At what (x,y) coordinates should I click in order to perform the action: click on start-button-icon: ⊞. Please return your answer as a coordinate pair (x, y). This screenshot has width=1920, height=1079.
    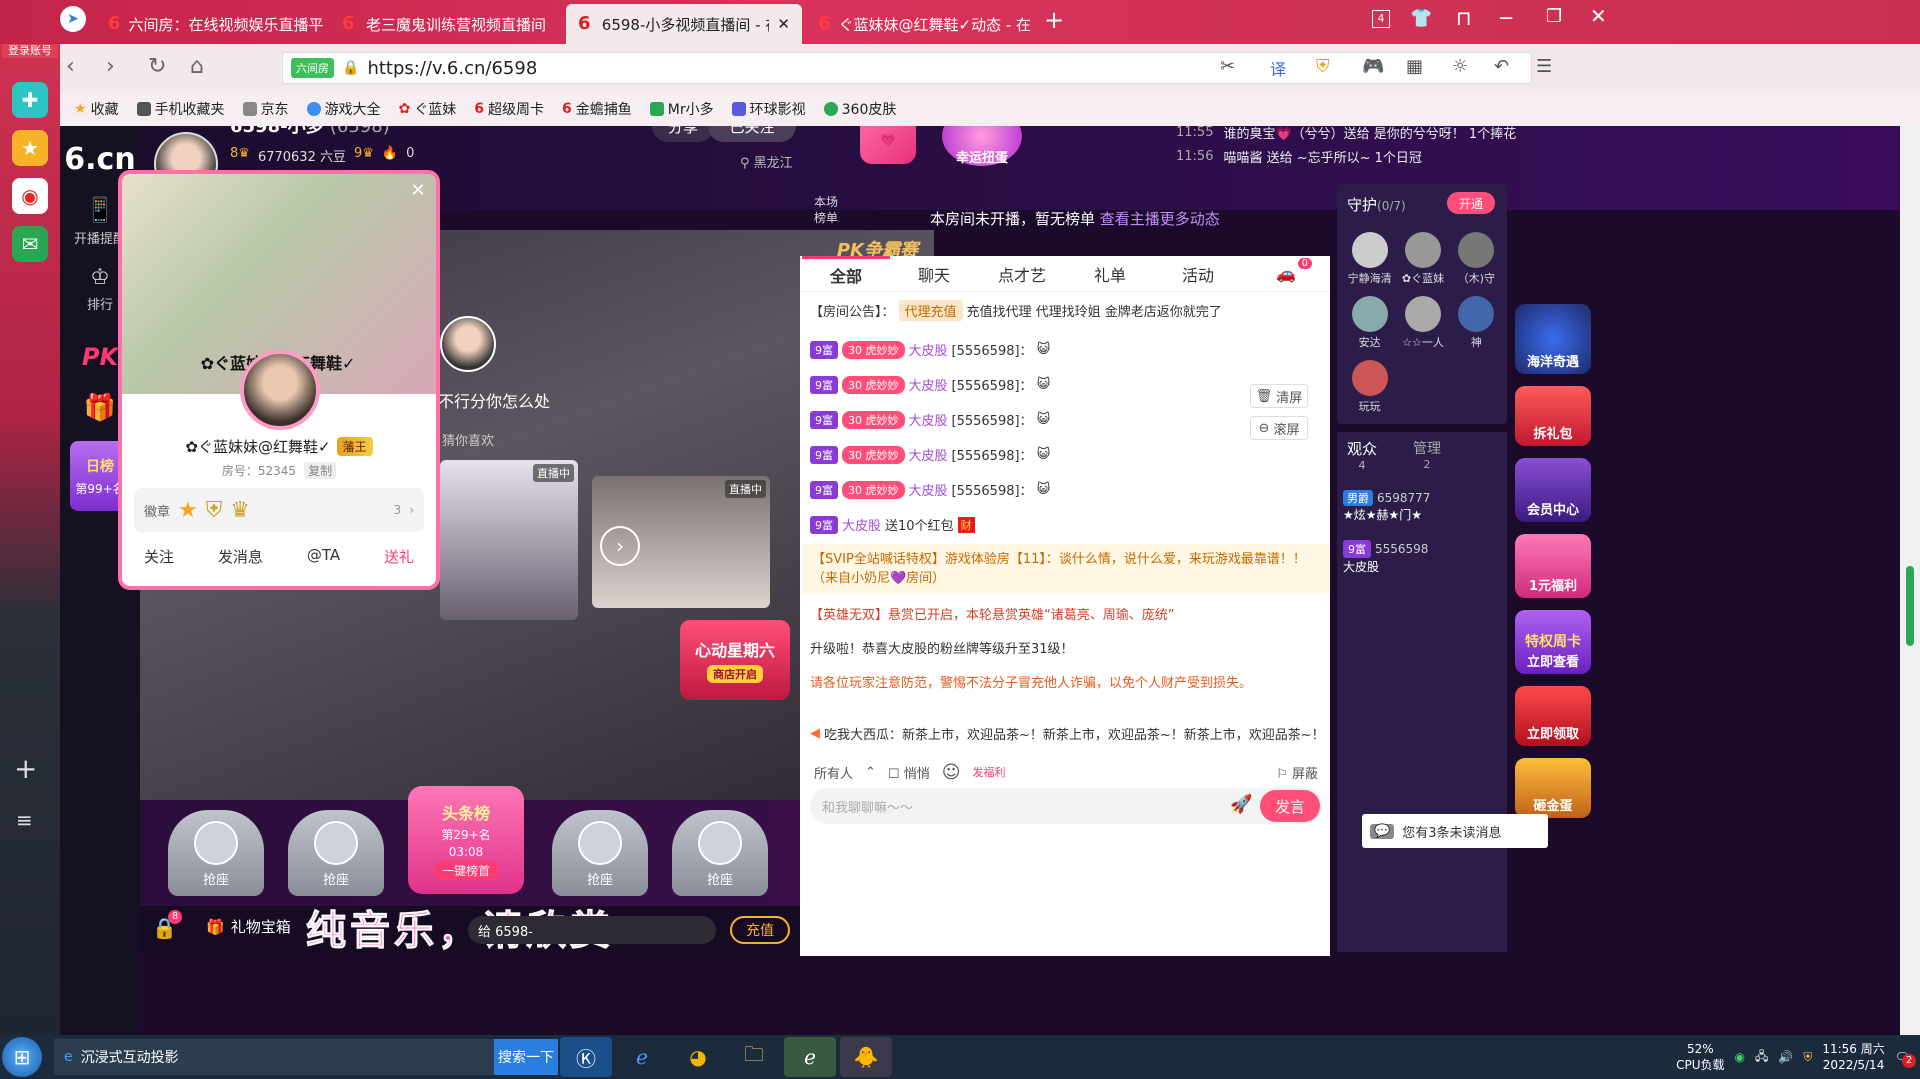
    Looking at the image, I should click on (22, 1057).